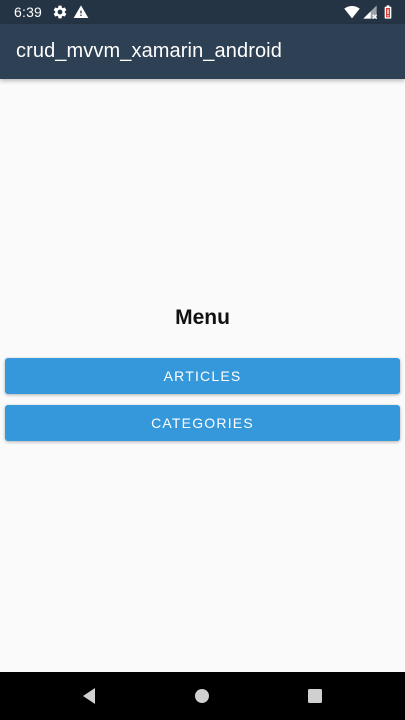  Describe the element at coordinates (149, 51) in the screenshot. I see `app-title: crud_mvvm_xamarin_android` at that location.